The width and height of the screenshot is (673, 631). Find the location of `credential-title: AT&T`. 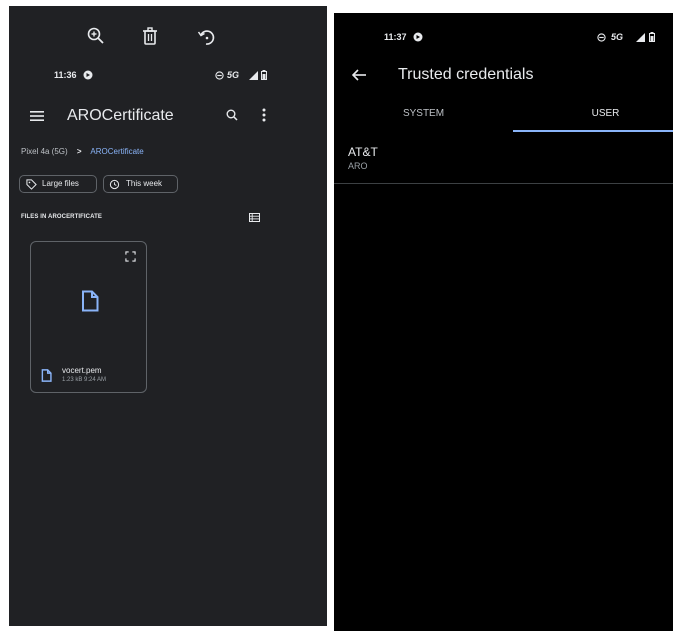

credential-title: AT&T is located at coordinates (363, 152).